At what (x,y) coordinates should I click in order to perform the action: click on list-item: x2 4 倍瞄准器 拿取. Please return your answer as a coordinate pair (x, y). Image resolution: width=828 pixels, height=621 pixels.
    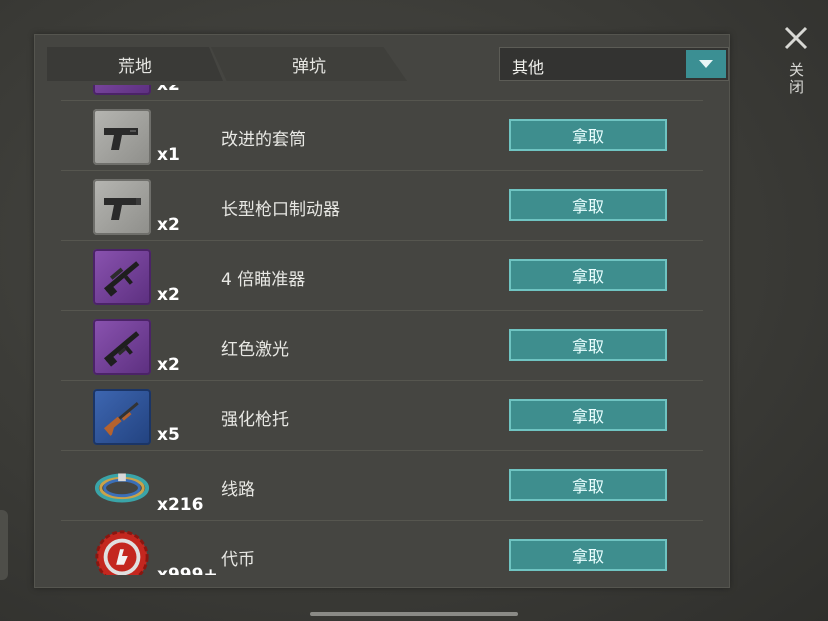
    Looking at the image, I should click on (382, 276).